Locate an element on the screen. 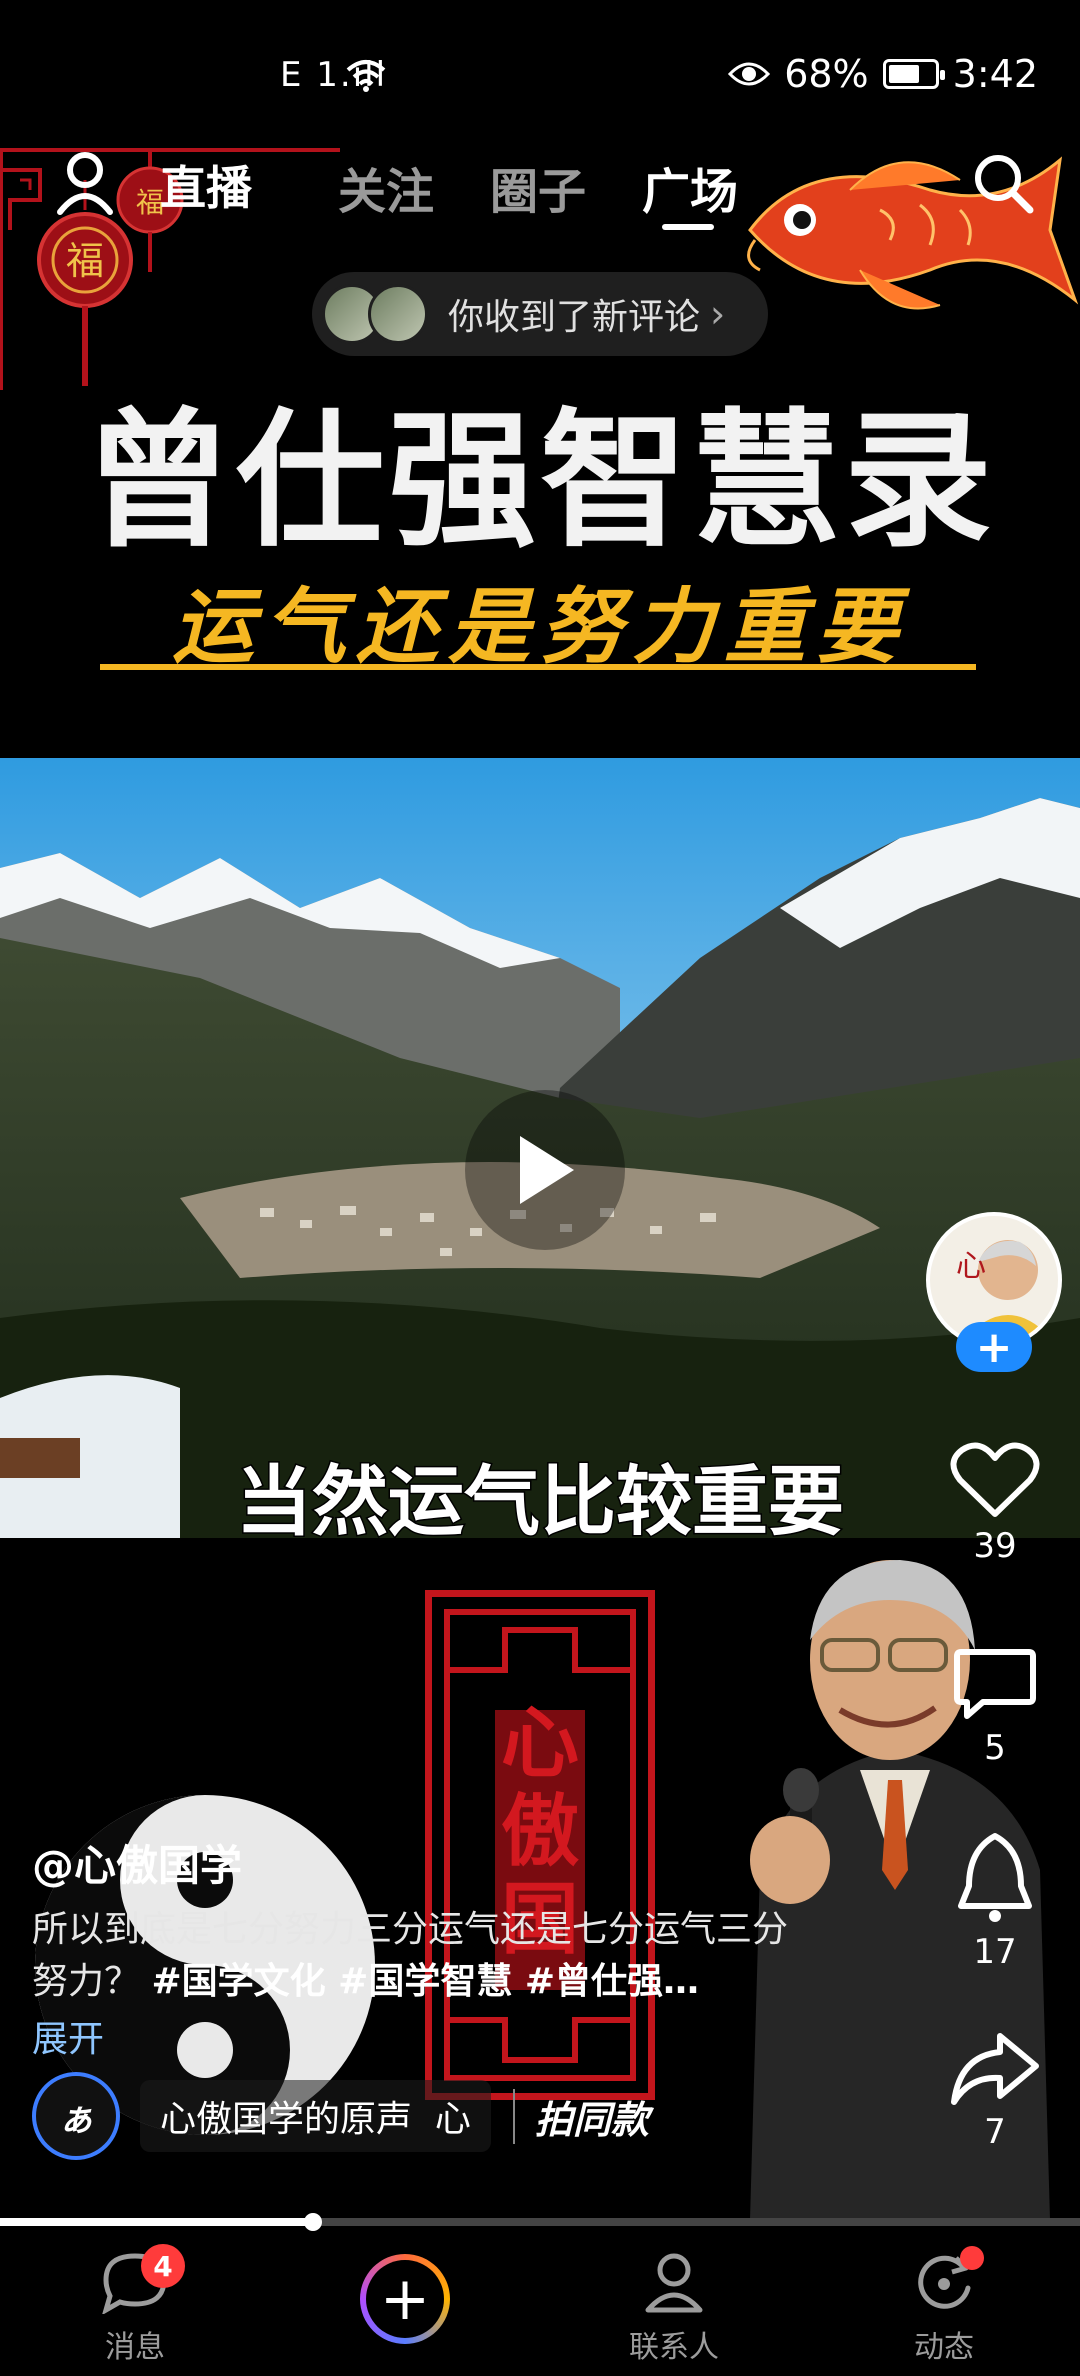  plus-icon: + is located at coordinates (405, 2299).